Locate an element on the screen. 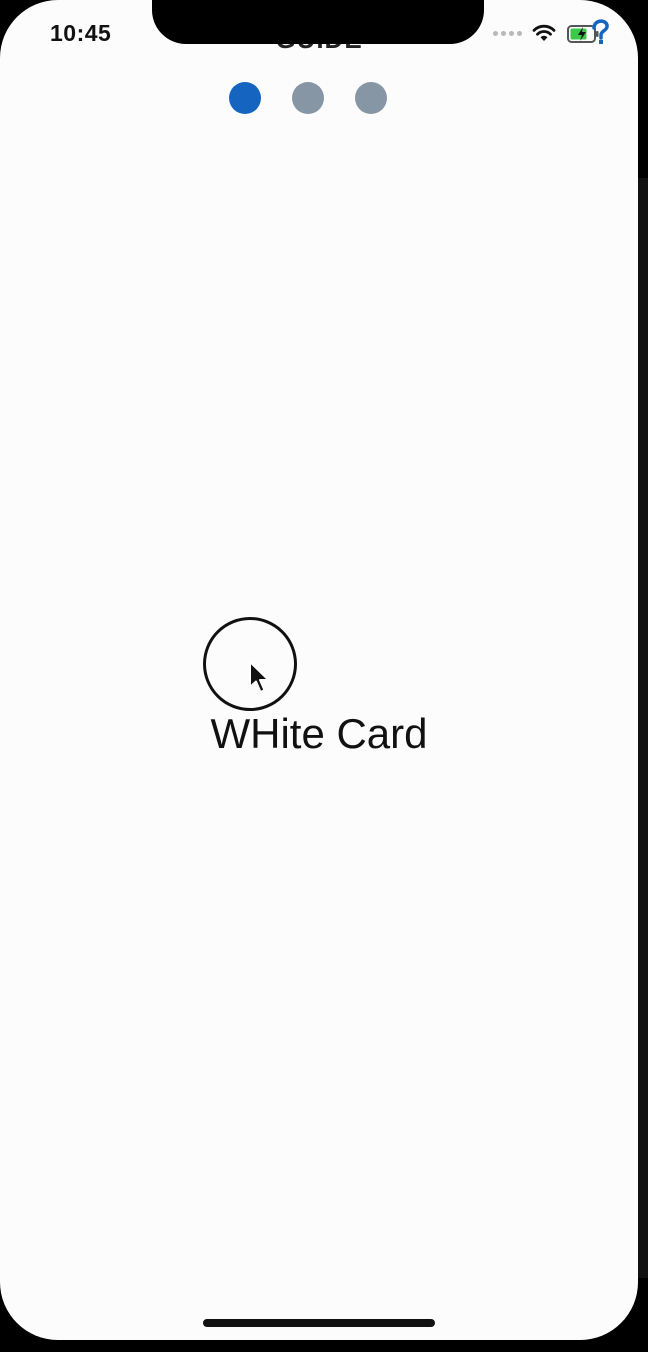 The image size is (648, 1352). status-time: 10:45 is located at coordinates (81, 33).